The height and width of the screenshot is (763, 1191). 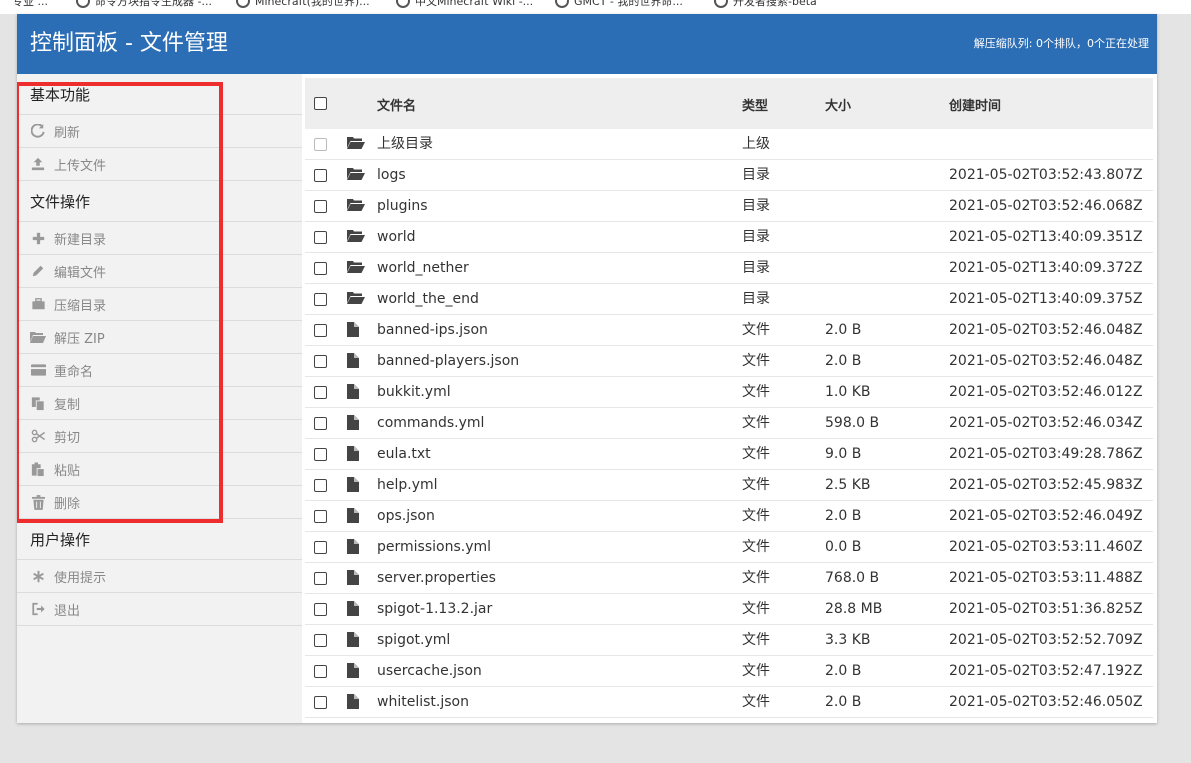 I want to click on file-name: world_the_end, so click(x=428, y=299).